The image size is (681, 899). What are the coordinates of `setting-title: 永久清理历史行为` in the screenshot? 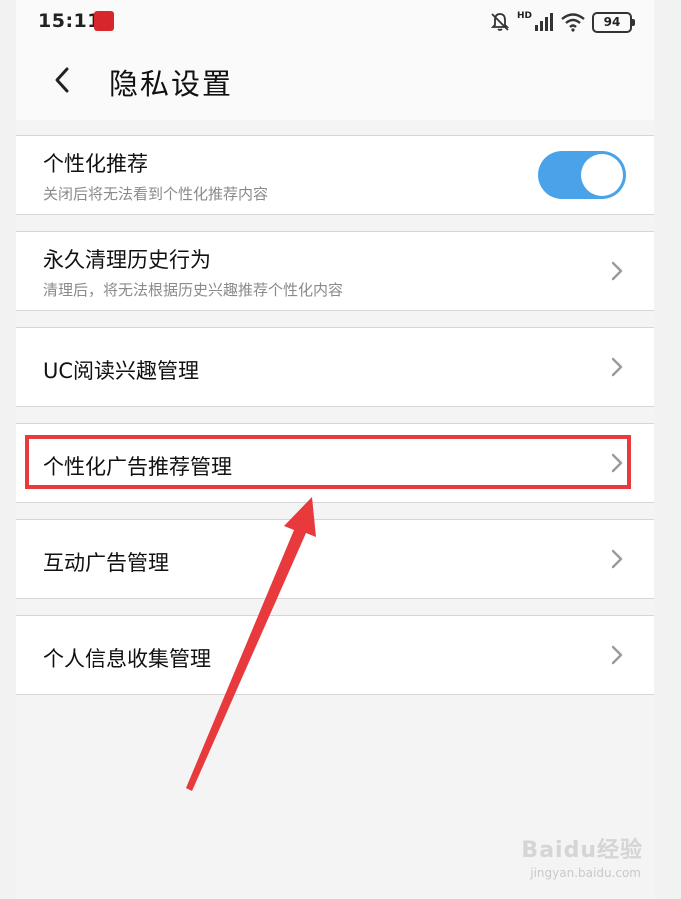 It's located at (127, 260).